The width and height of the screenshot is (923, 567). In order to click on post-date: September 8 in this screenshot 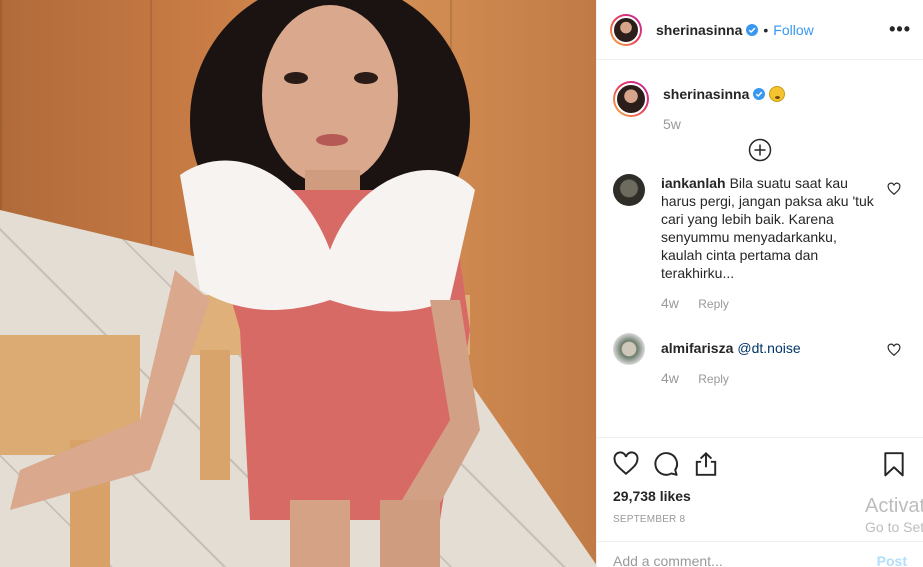, I will do `click(760, 519)`.